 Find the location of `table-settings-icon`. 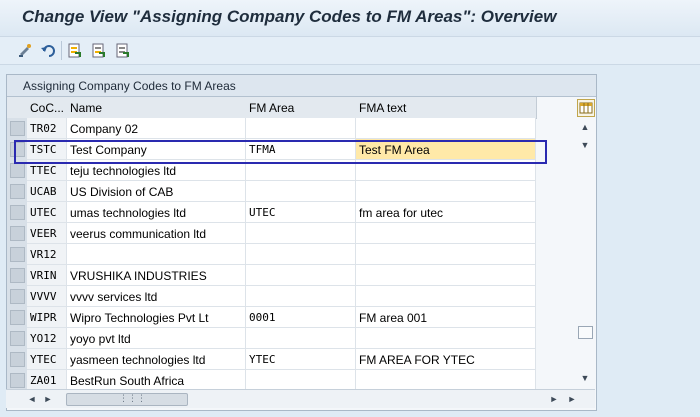

table-settings-icon is located at coordinates (586, 108).